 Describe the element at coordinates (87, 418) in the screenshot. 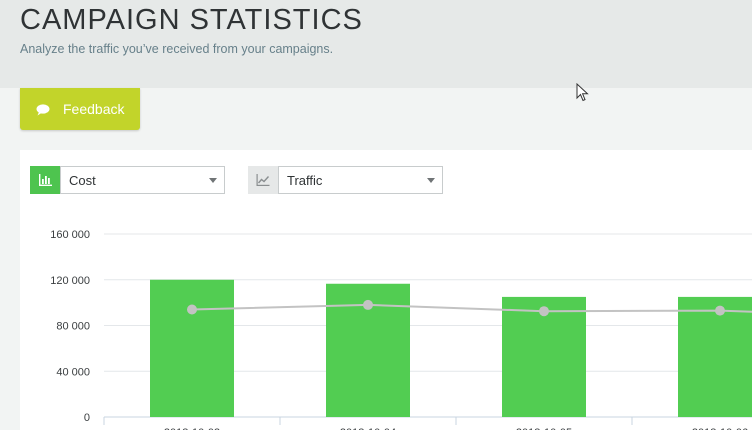

I see `y-tick-label: 0` at that location.